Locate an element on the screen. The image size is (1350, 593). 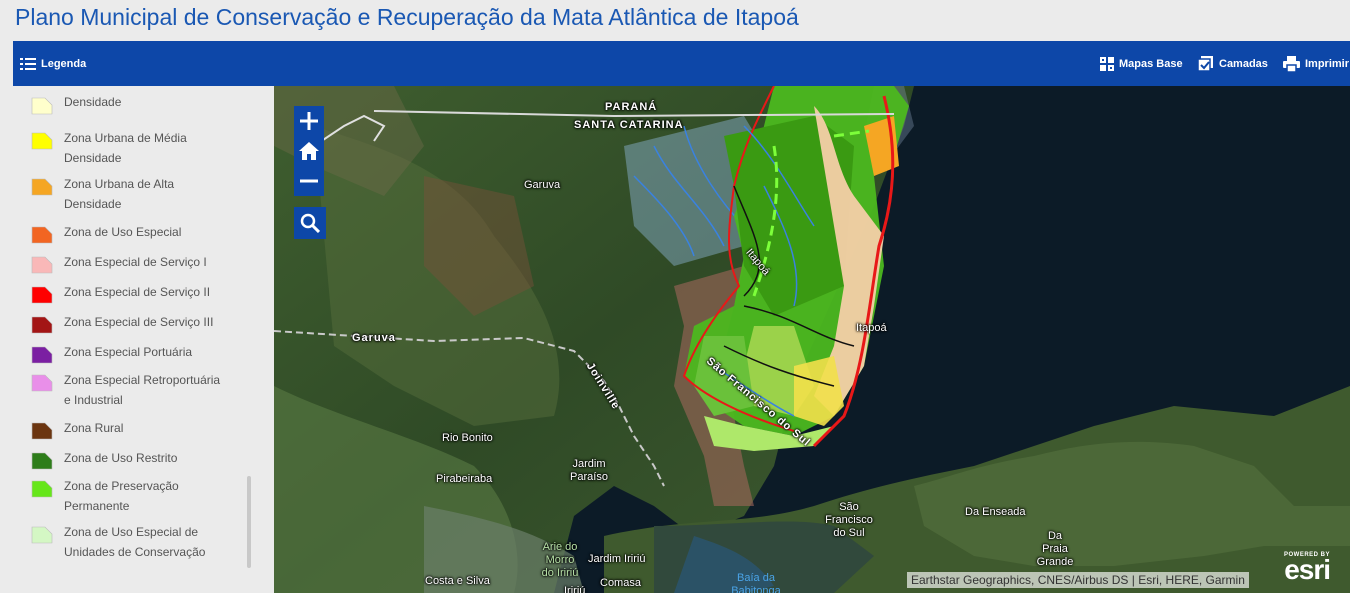
legend-item-label: Zona Especial de Serviço II is located at coordinates (154, 292).